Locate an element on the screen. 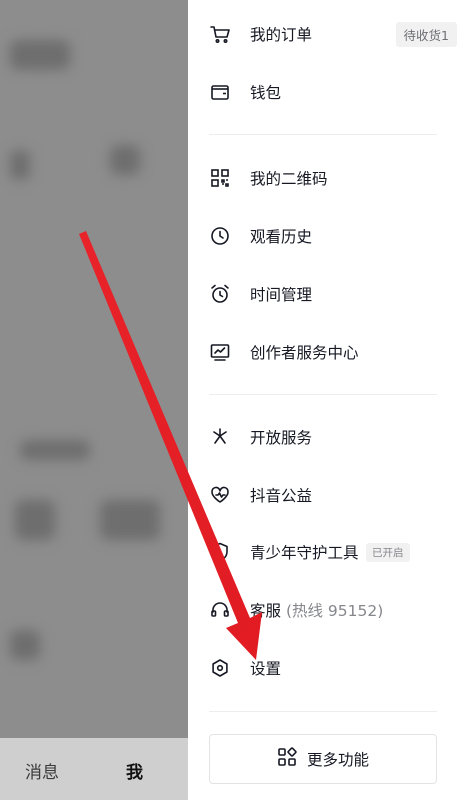 Image resolution: width=473 pixels, height=800 pixels. menu-item-creator-center: 创作者服务中心 is located at coordinates (330, 352).